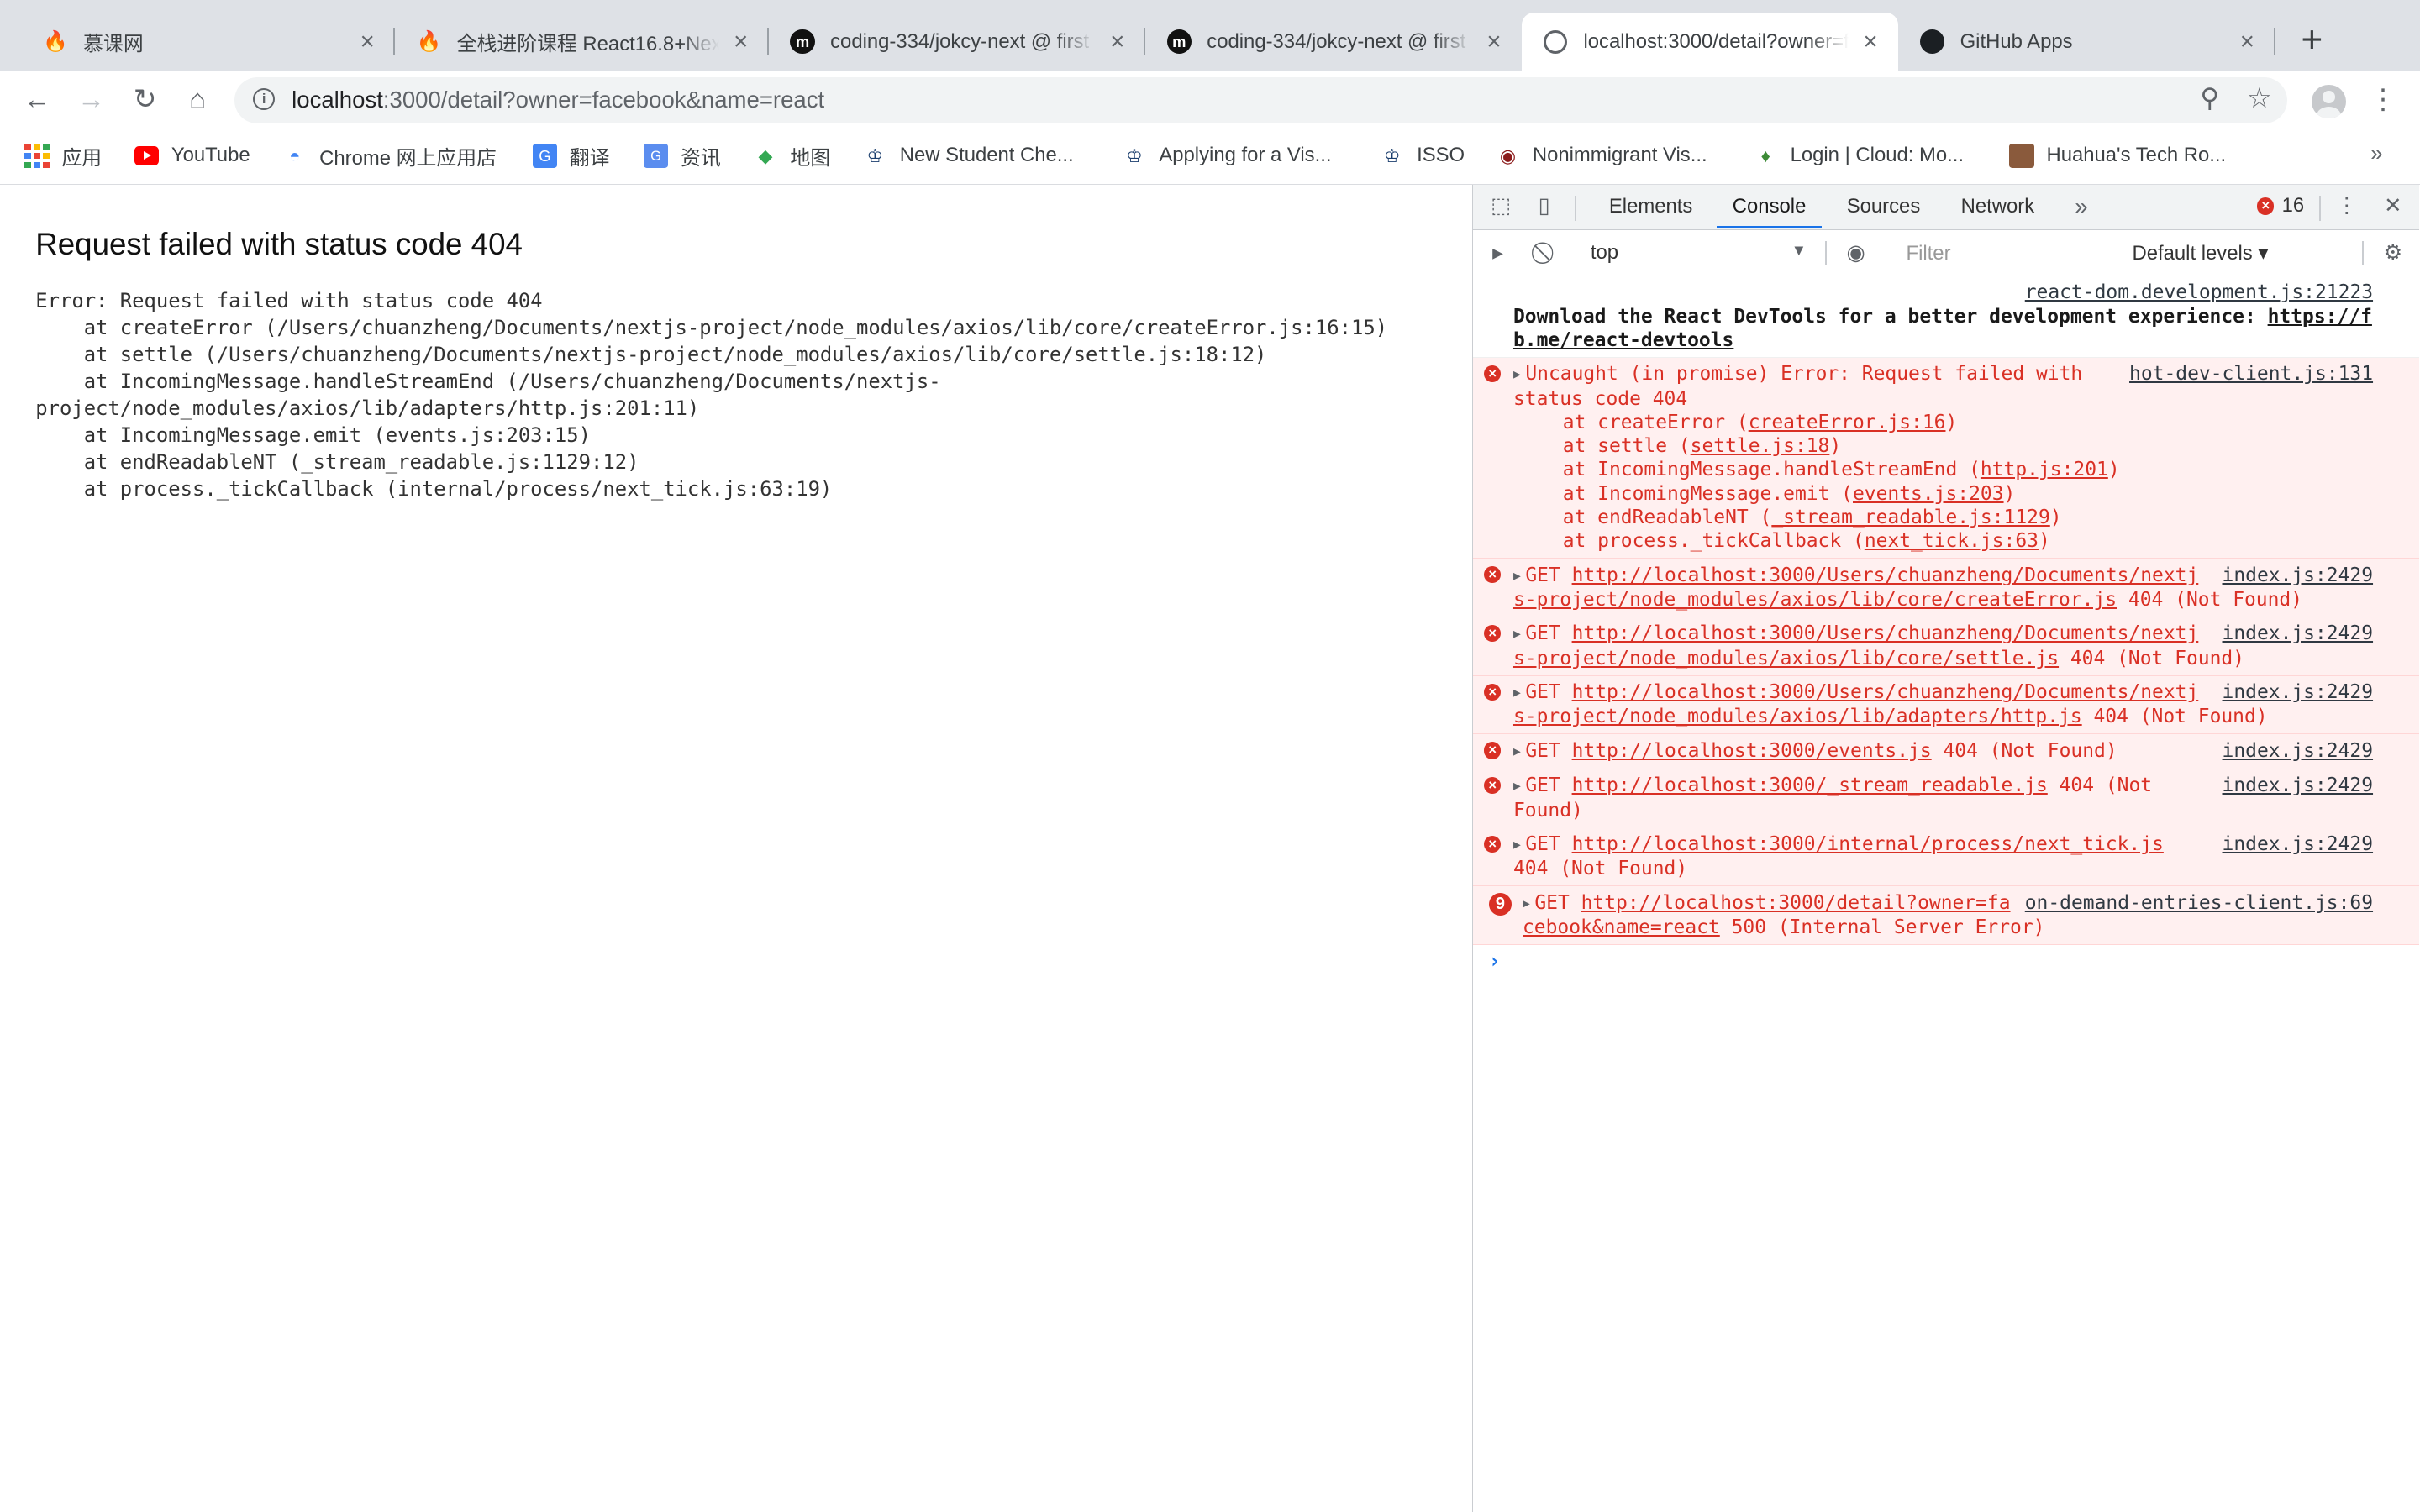 The height and width of the screenshot is (1512, 2420). I want to click on bookmark-chrome-store: ◓ Chrome 网上应用店, so click(390, 156).